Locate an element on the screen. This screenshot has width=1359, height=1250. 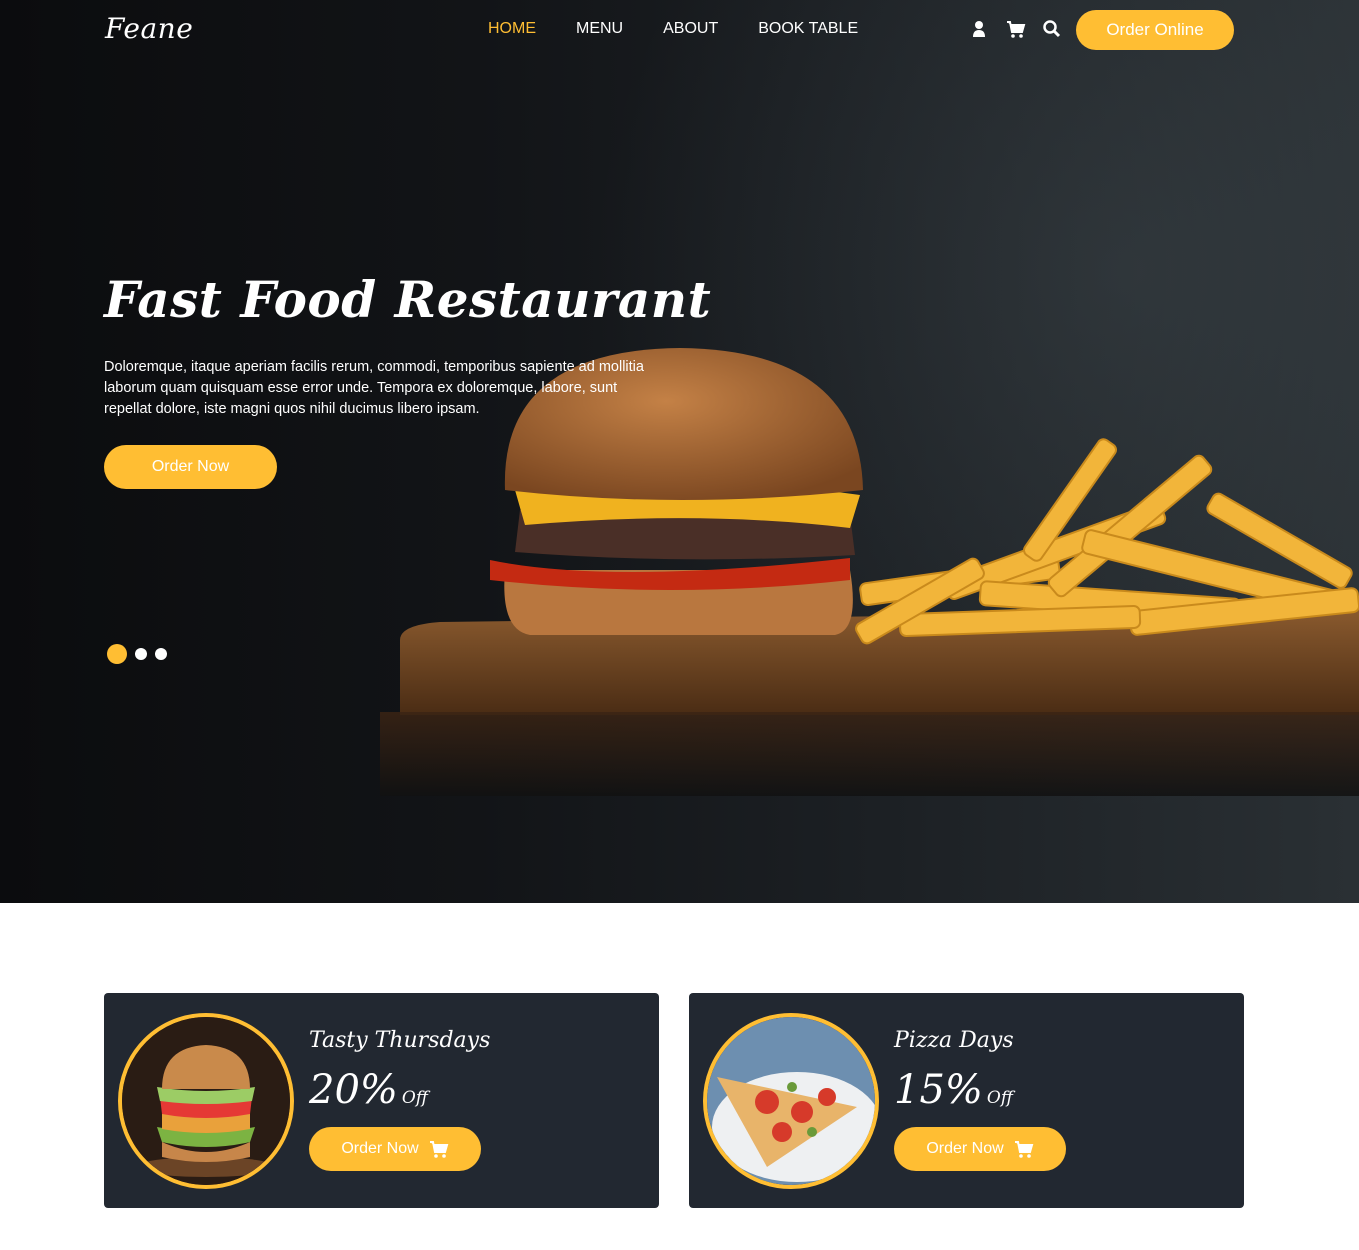
hero-title: Fast Food Restaurant is located at coordinates (408, 299).